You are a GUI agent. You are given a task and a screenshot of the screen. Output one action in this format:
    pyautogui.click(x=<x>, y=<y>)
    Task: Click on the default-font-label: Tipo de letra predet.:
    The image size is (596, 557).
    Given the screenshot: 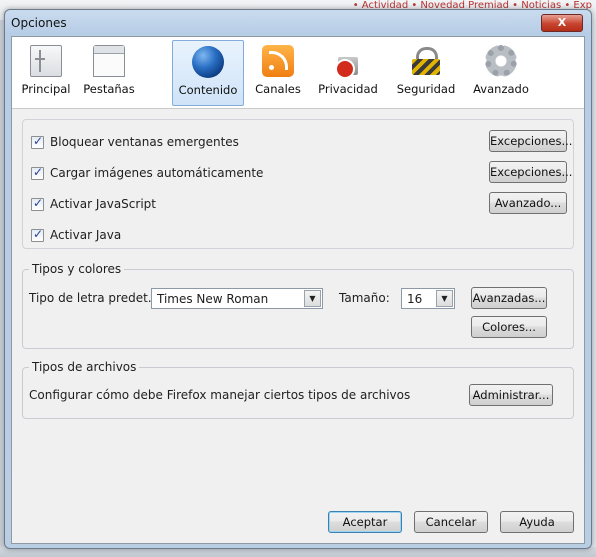 What is the action you would take?
    pyautogui.click(x=92, y=298)
    